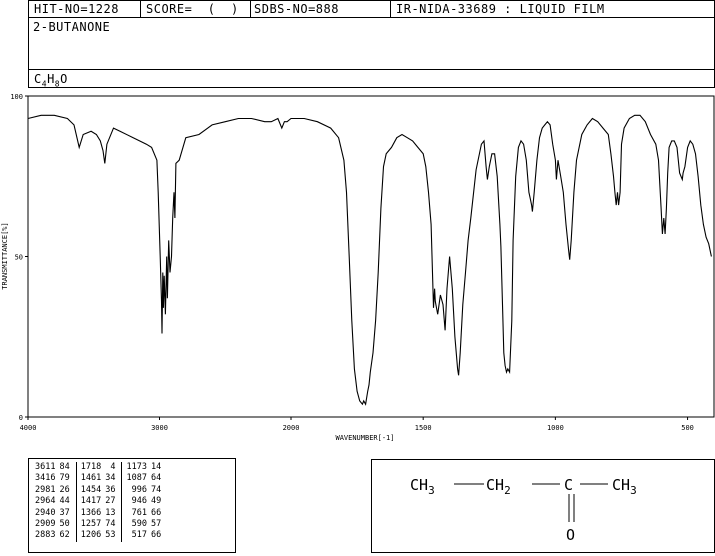 The image size is (715, 556). What do you see at coordinates (64, 467) in the screenshot?
I see `peak-transmittance: 84` at bounding box center [64, 467].